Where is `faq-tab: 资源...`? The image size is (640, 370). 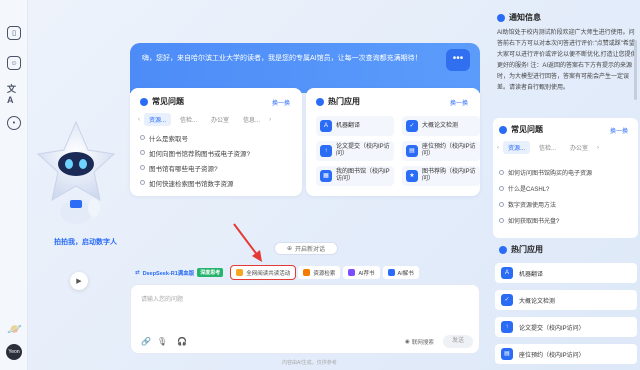
faq-tab: 资源... is located at coordinates (158, 119).